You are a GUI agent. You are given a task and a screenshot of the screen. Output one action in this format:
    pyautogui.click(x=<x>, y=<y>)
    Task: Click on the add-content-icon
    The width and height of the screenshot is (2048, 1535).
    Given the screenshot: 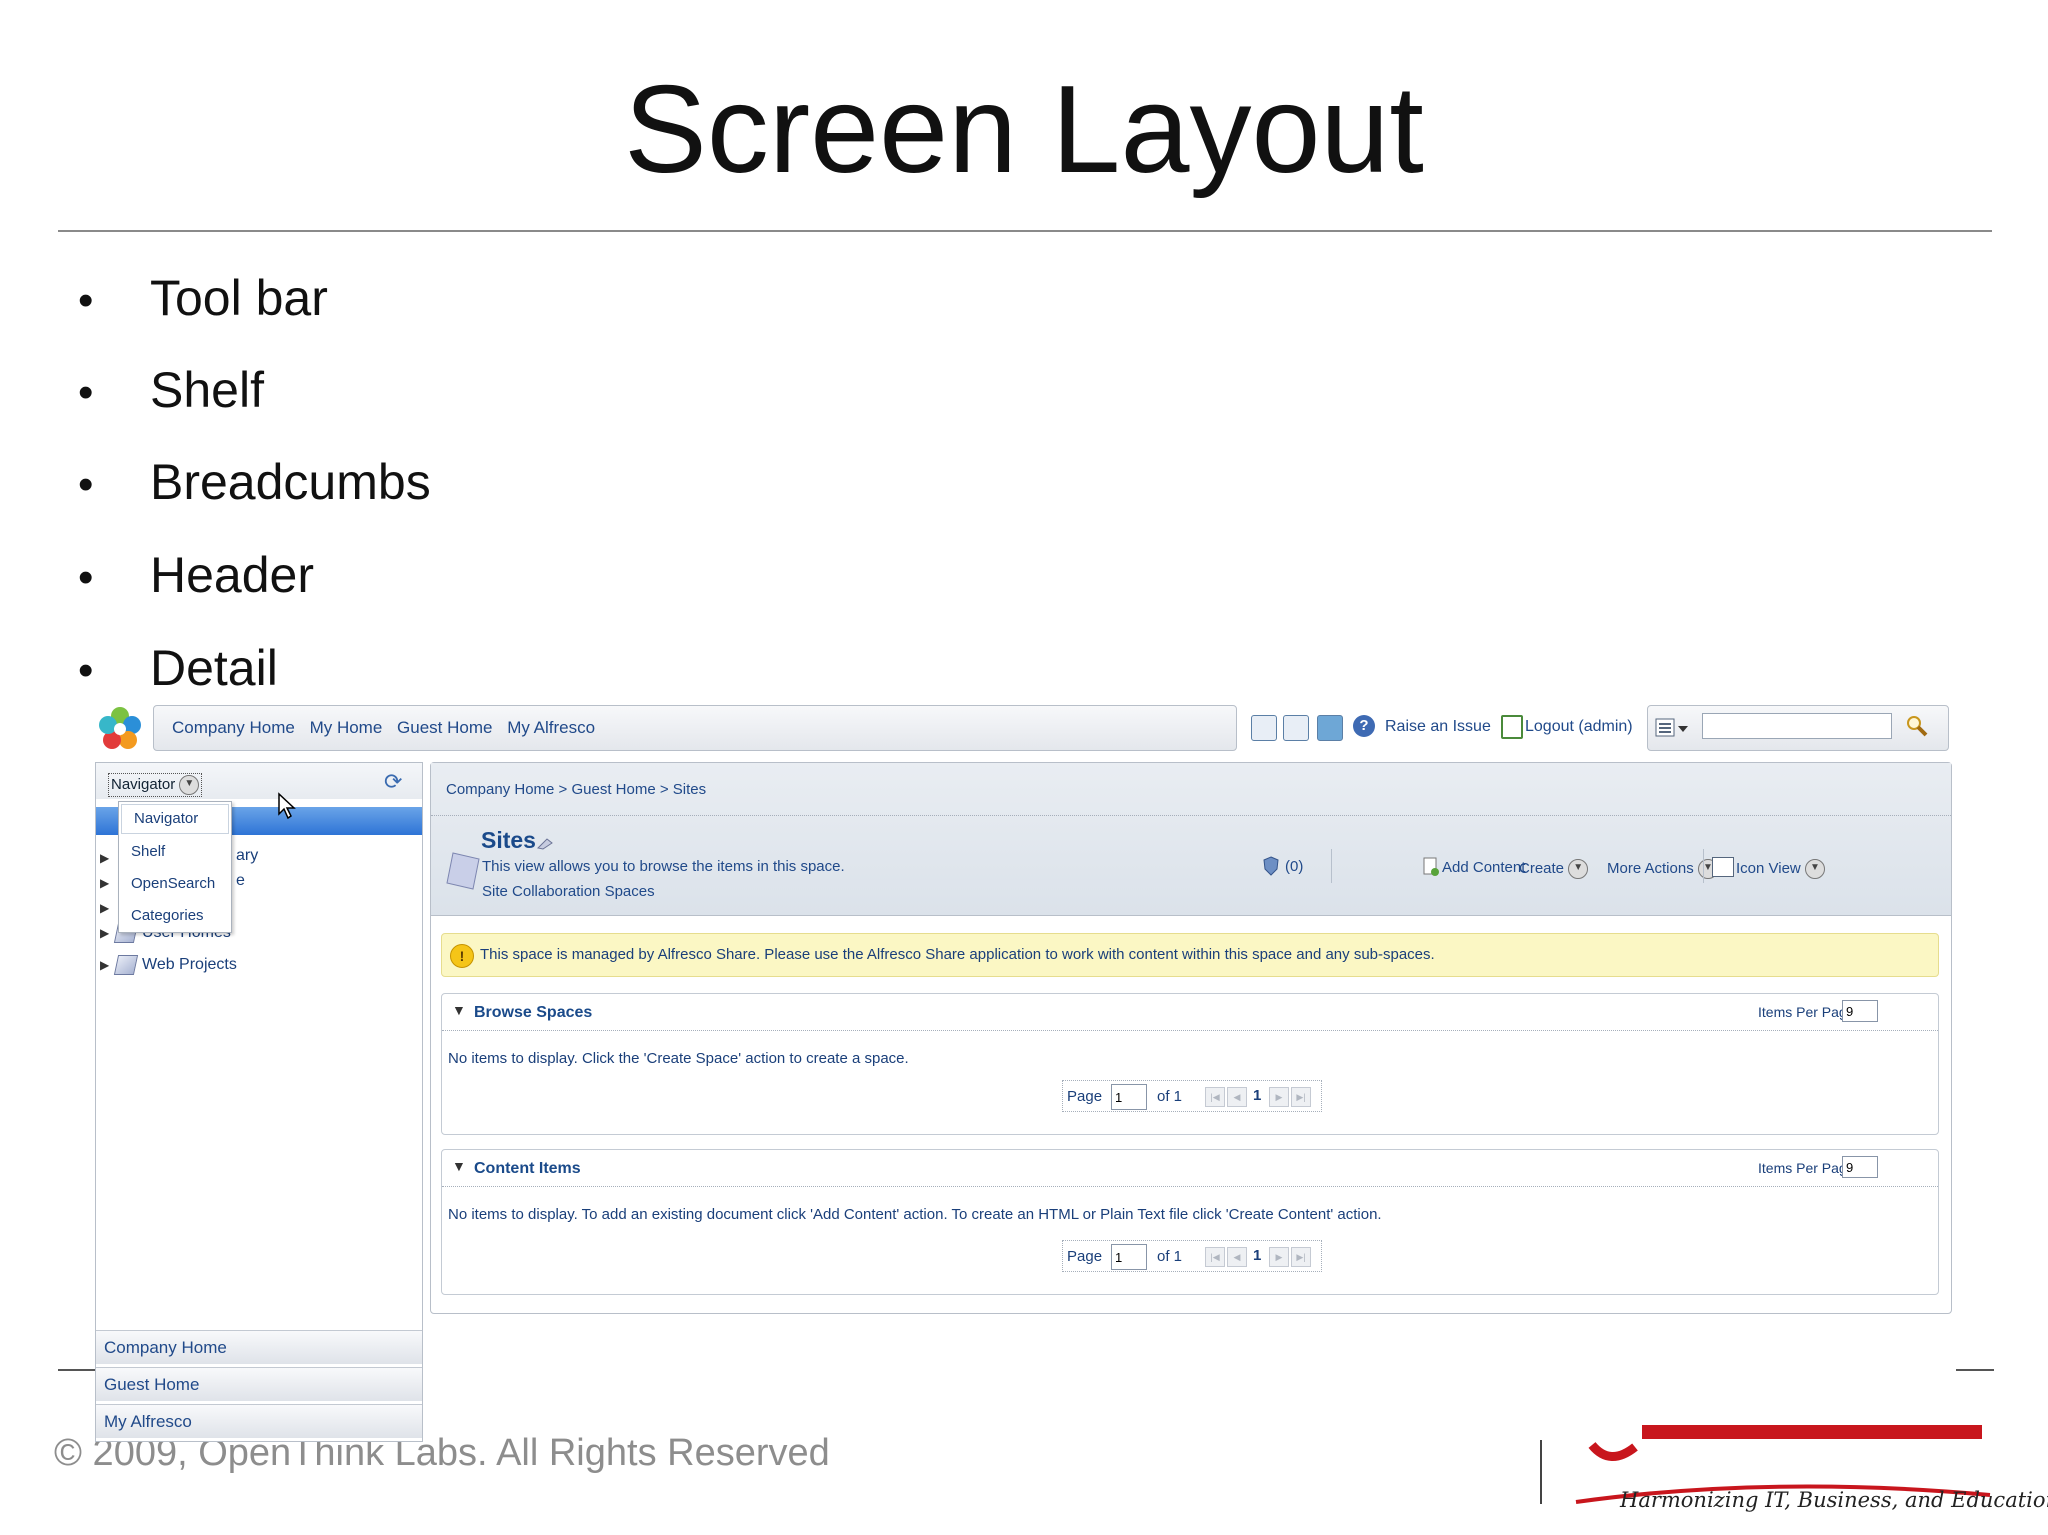 What is the action you would take?
    pyautogui.click(x=1431, y=867)
    